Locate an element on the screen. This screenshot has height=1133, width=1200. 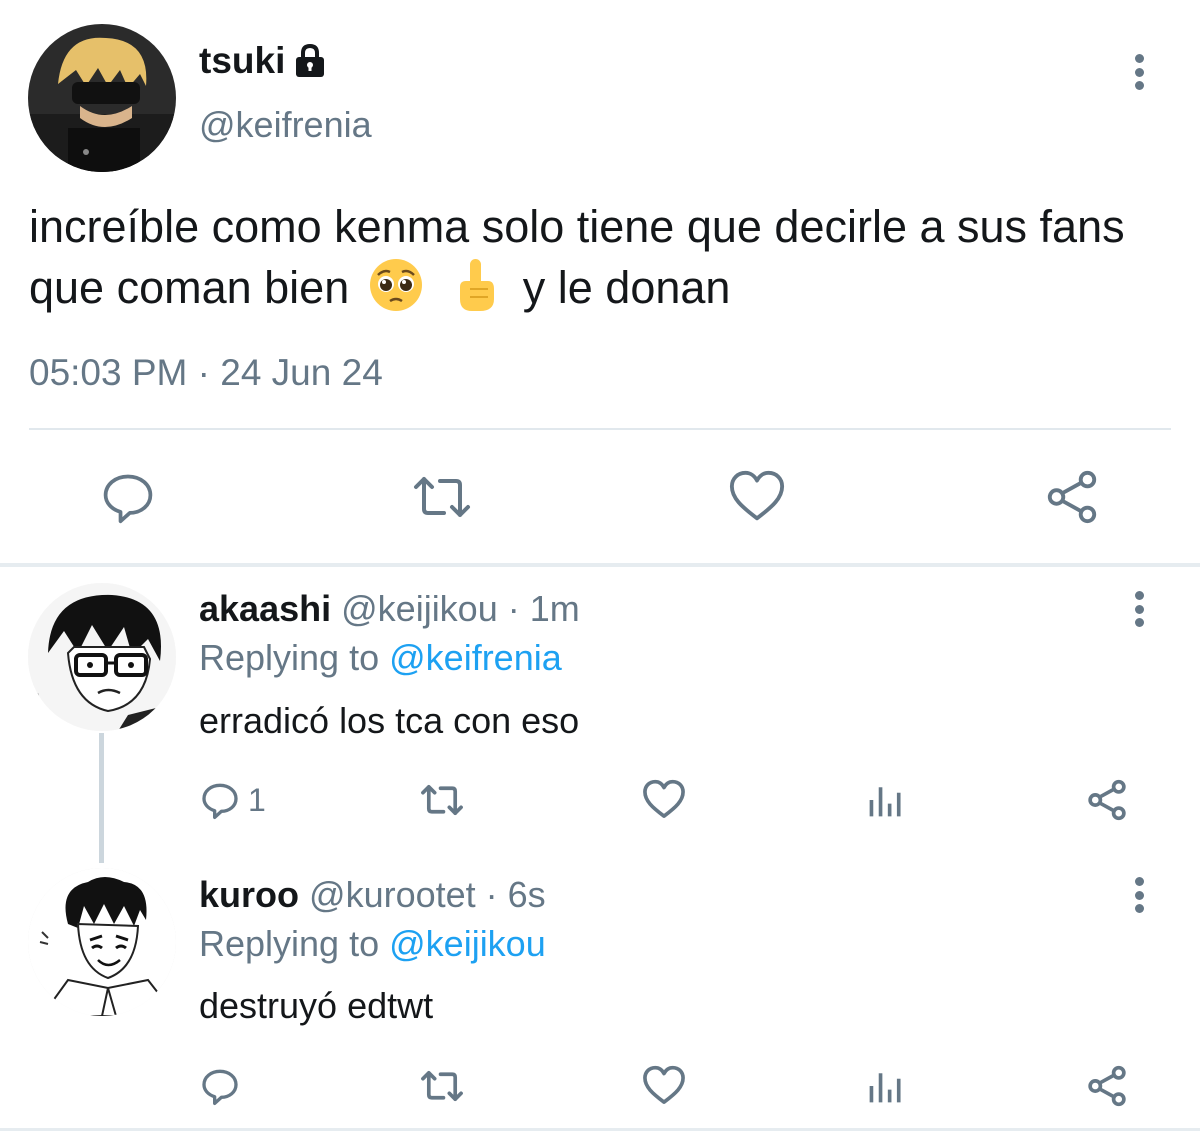
reply-action-bar is located at coordinates (670, 1086).